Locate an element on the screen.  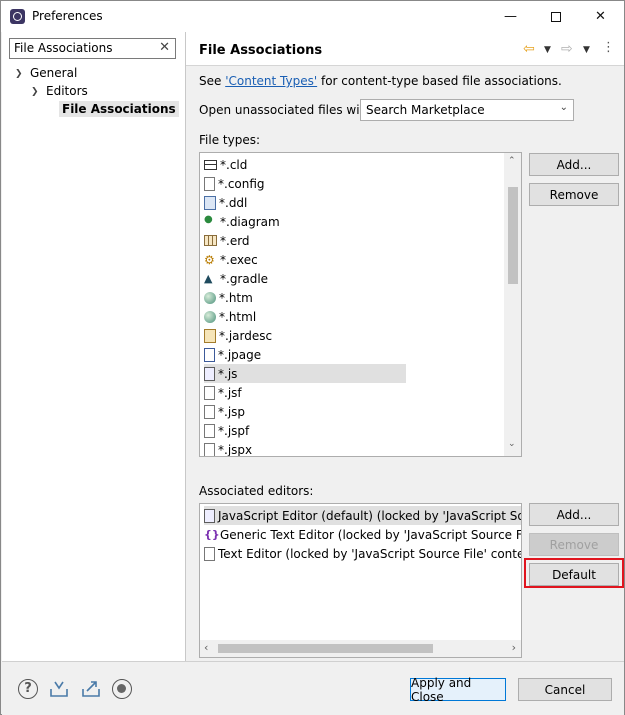
list-item: ⚙ *.exec is located at coordinates (231, 259).